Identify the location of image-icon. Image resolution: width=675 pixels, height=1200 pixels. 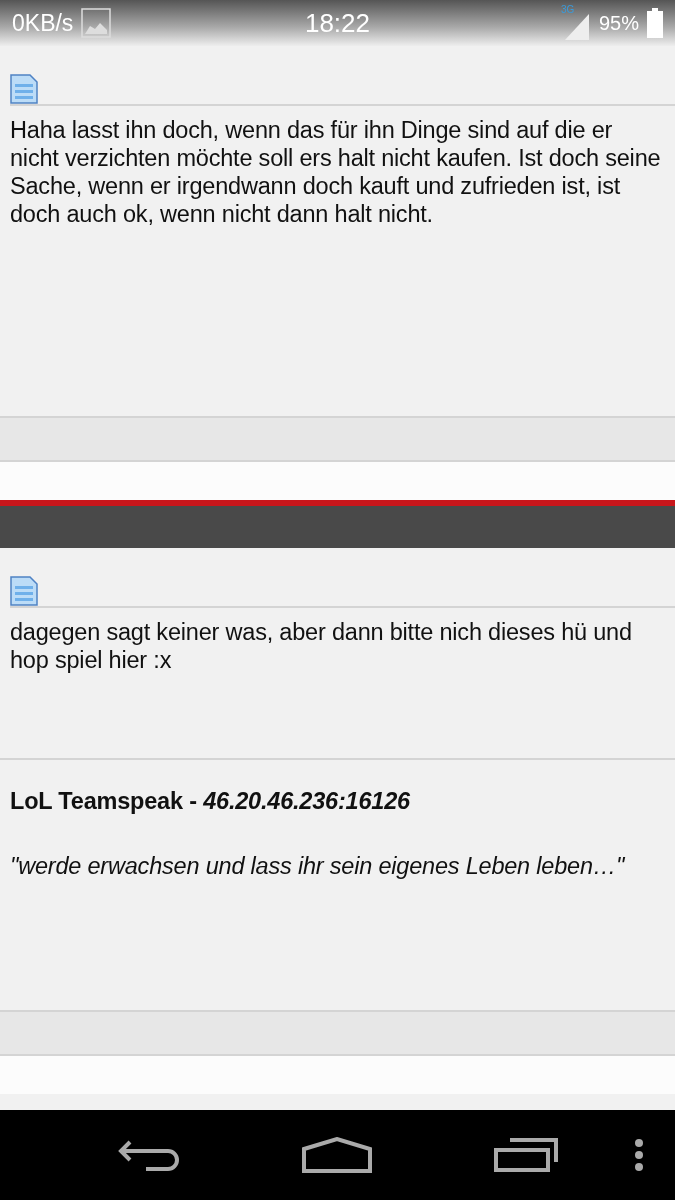
(96, 23).